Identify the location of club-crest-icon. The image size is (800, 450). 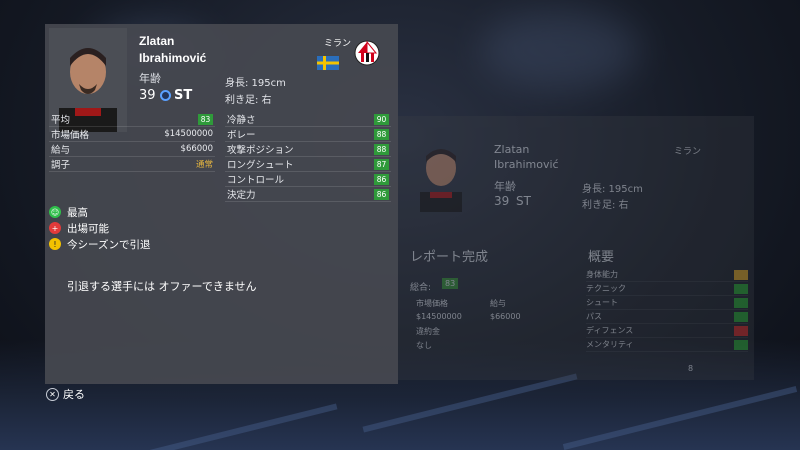
(367, 53).